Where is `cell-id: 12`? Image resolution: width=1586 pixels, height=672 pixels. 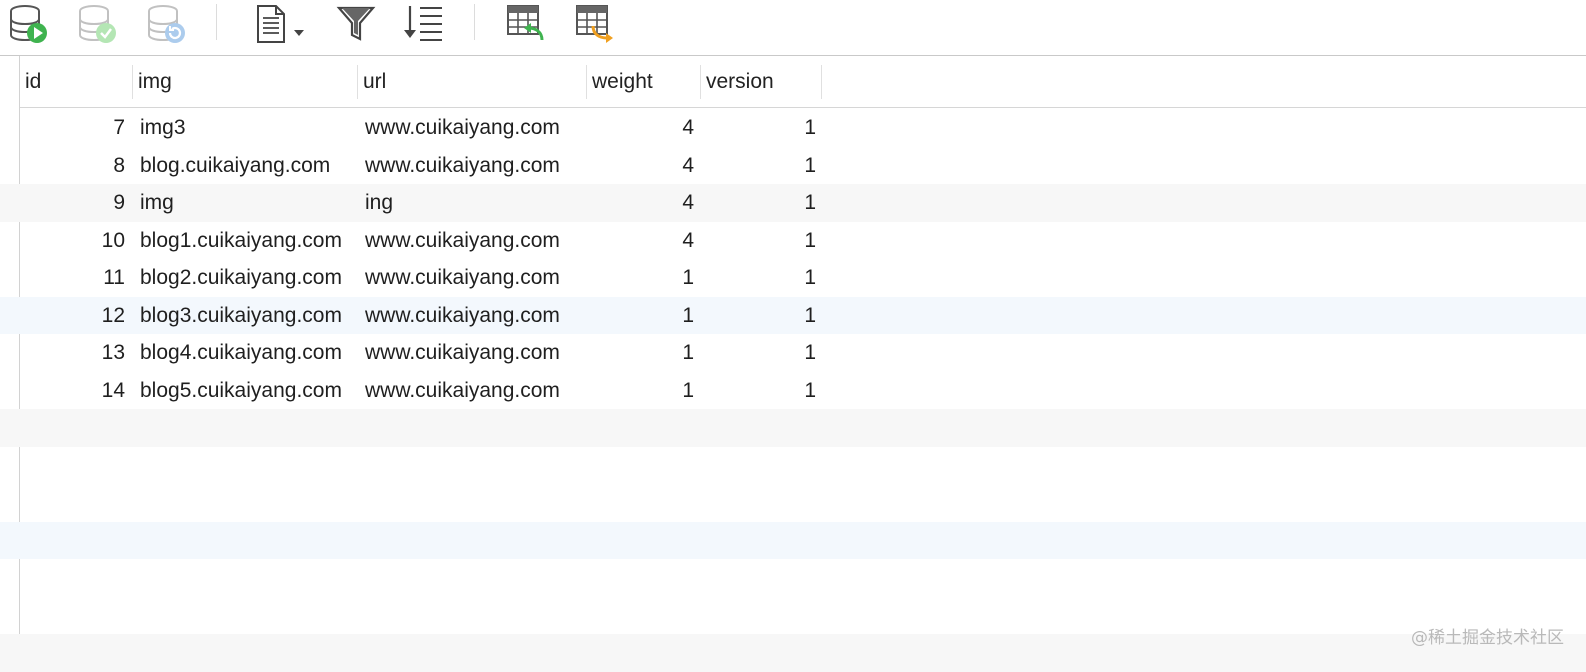 cell-id: 12 is located at coordinates (72, 316).